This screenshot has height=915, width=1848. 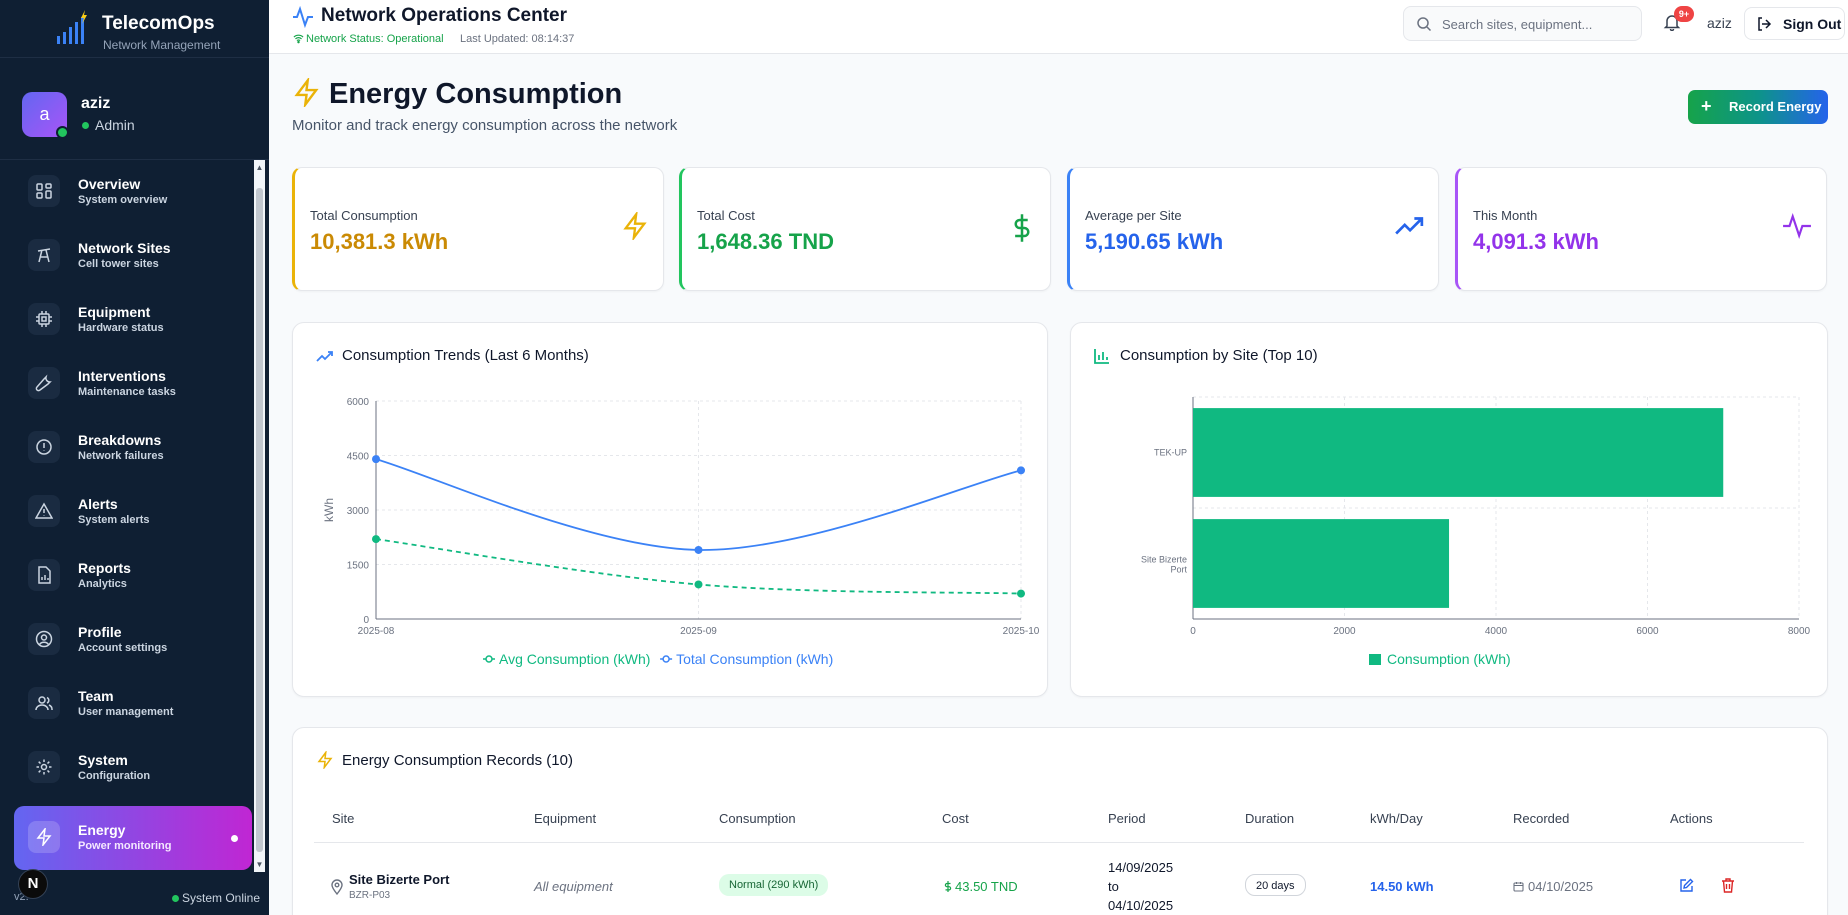 I want to click on sidebar-item-label: Overview, so click(x=109, y=184).